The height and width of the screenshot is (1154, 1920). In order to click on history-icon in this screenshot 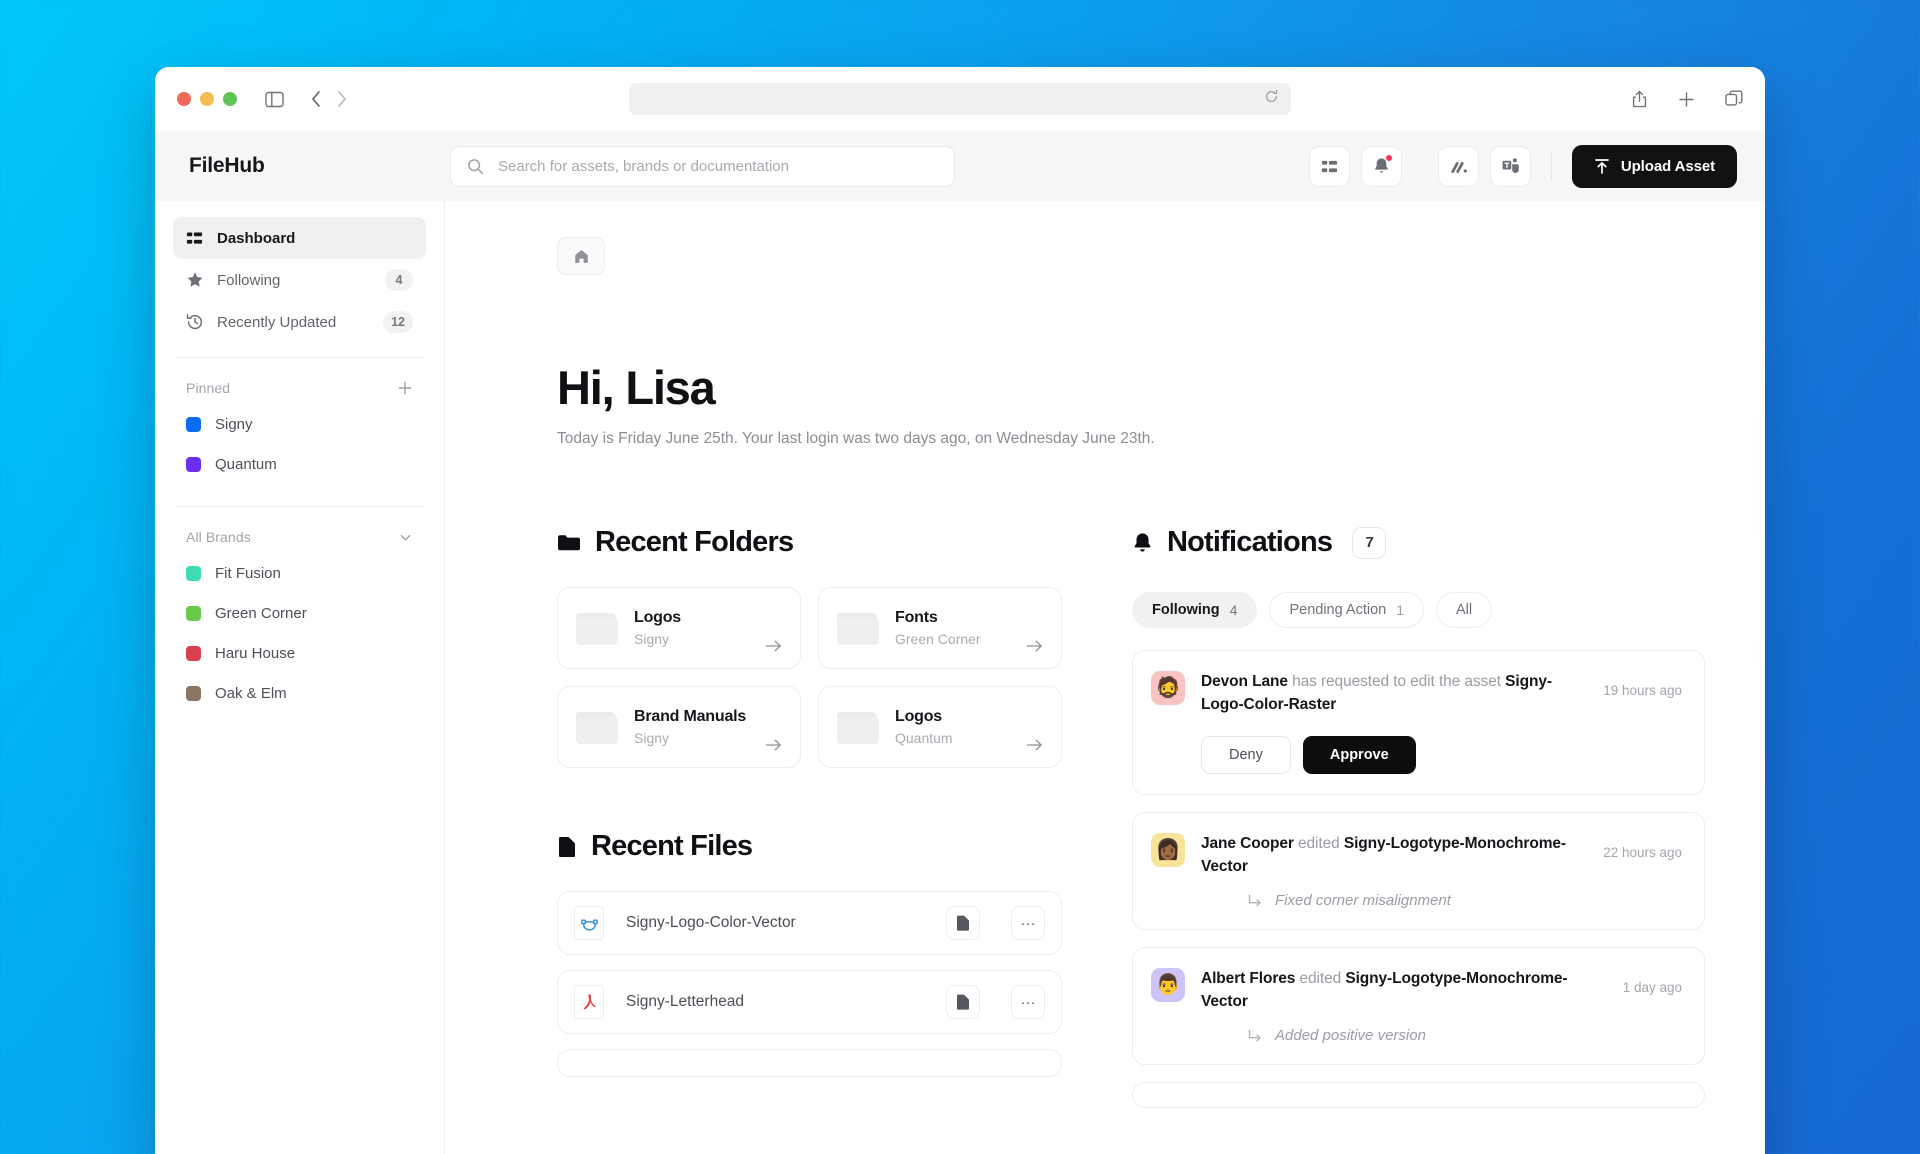, I will do `click(195, 322)`.